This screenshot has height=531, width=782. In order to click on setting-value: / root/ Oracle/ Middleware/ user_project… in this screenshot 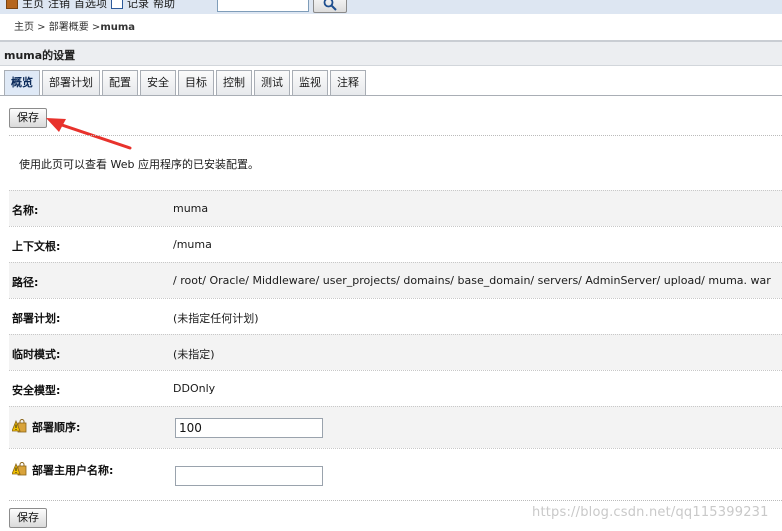, I will do `click(472, 280)`.